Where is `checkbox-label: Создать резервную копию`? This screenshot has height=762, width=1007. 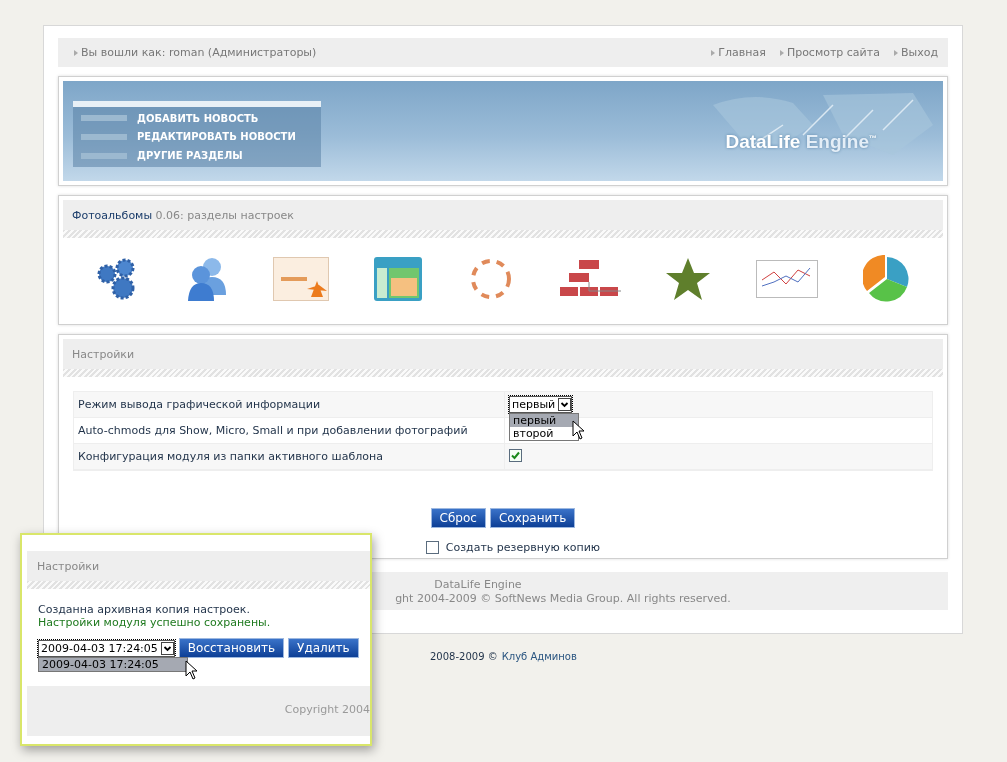
checkbox-label: Создать резервную копию is located at coordinates (523, 547).